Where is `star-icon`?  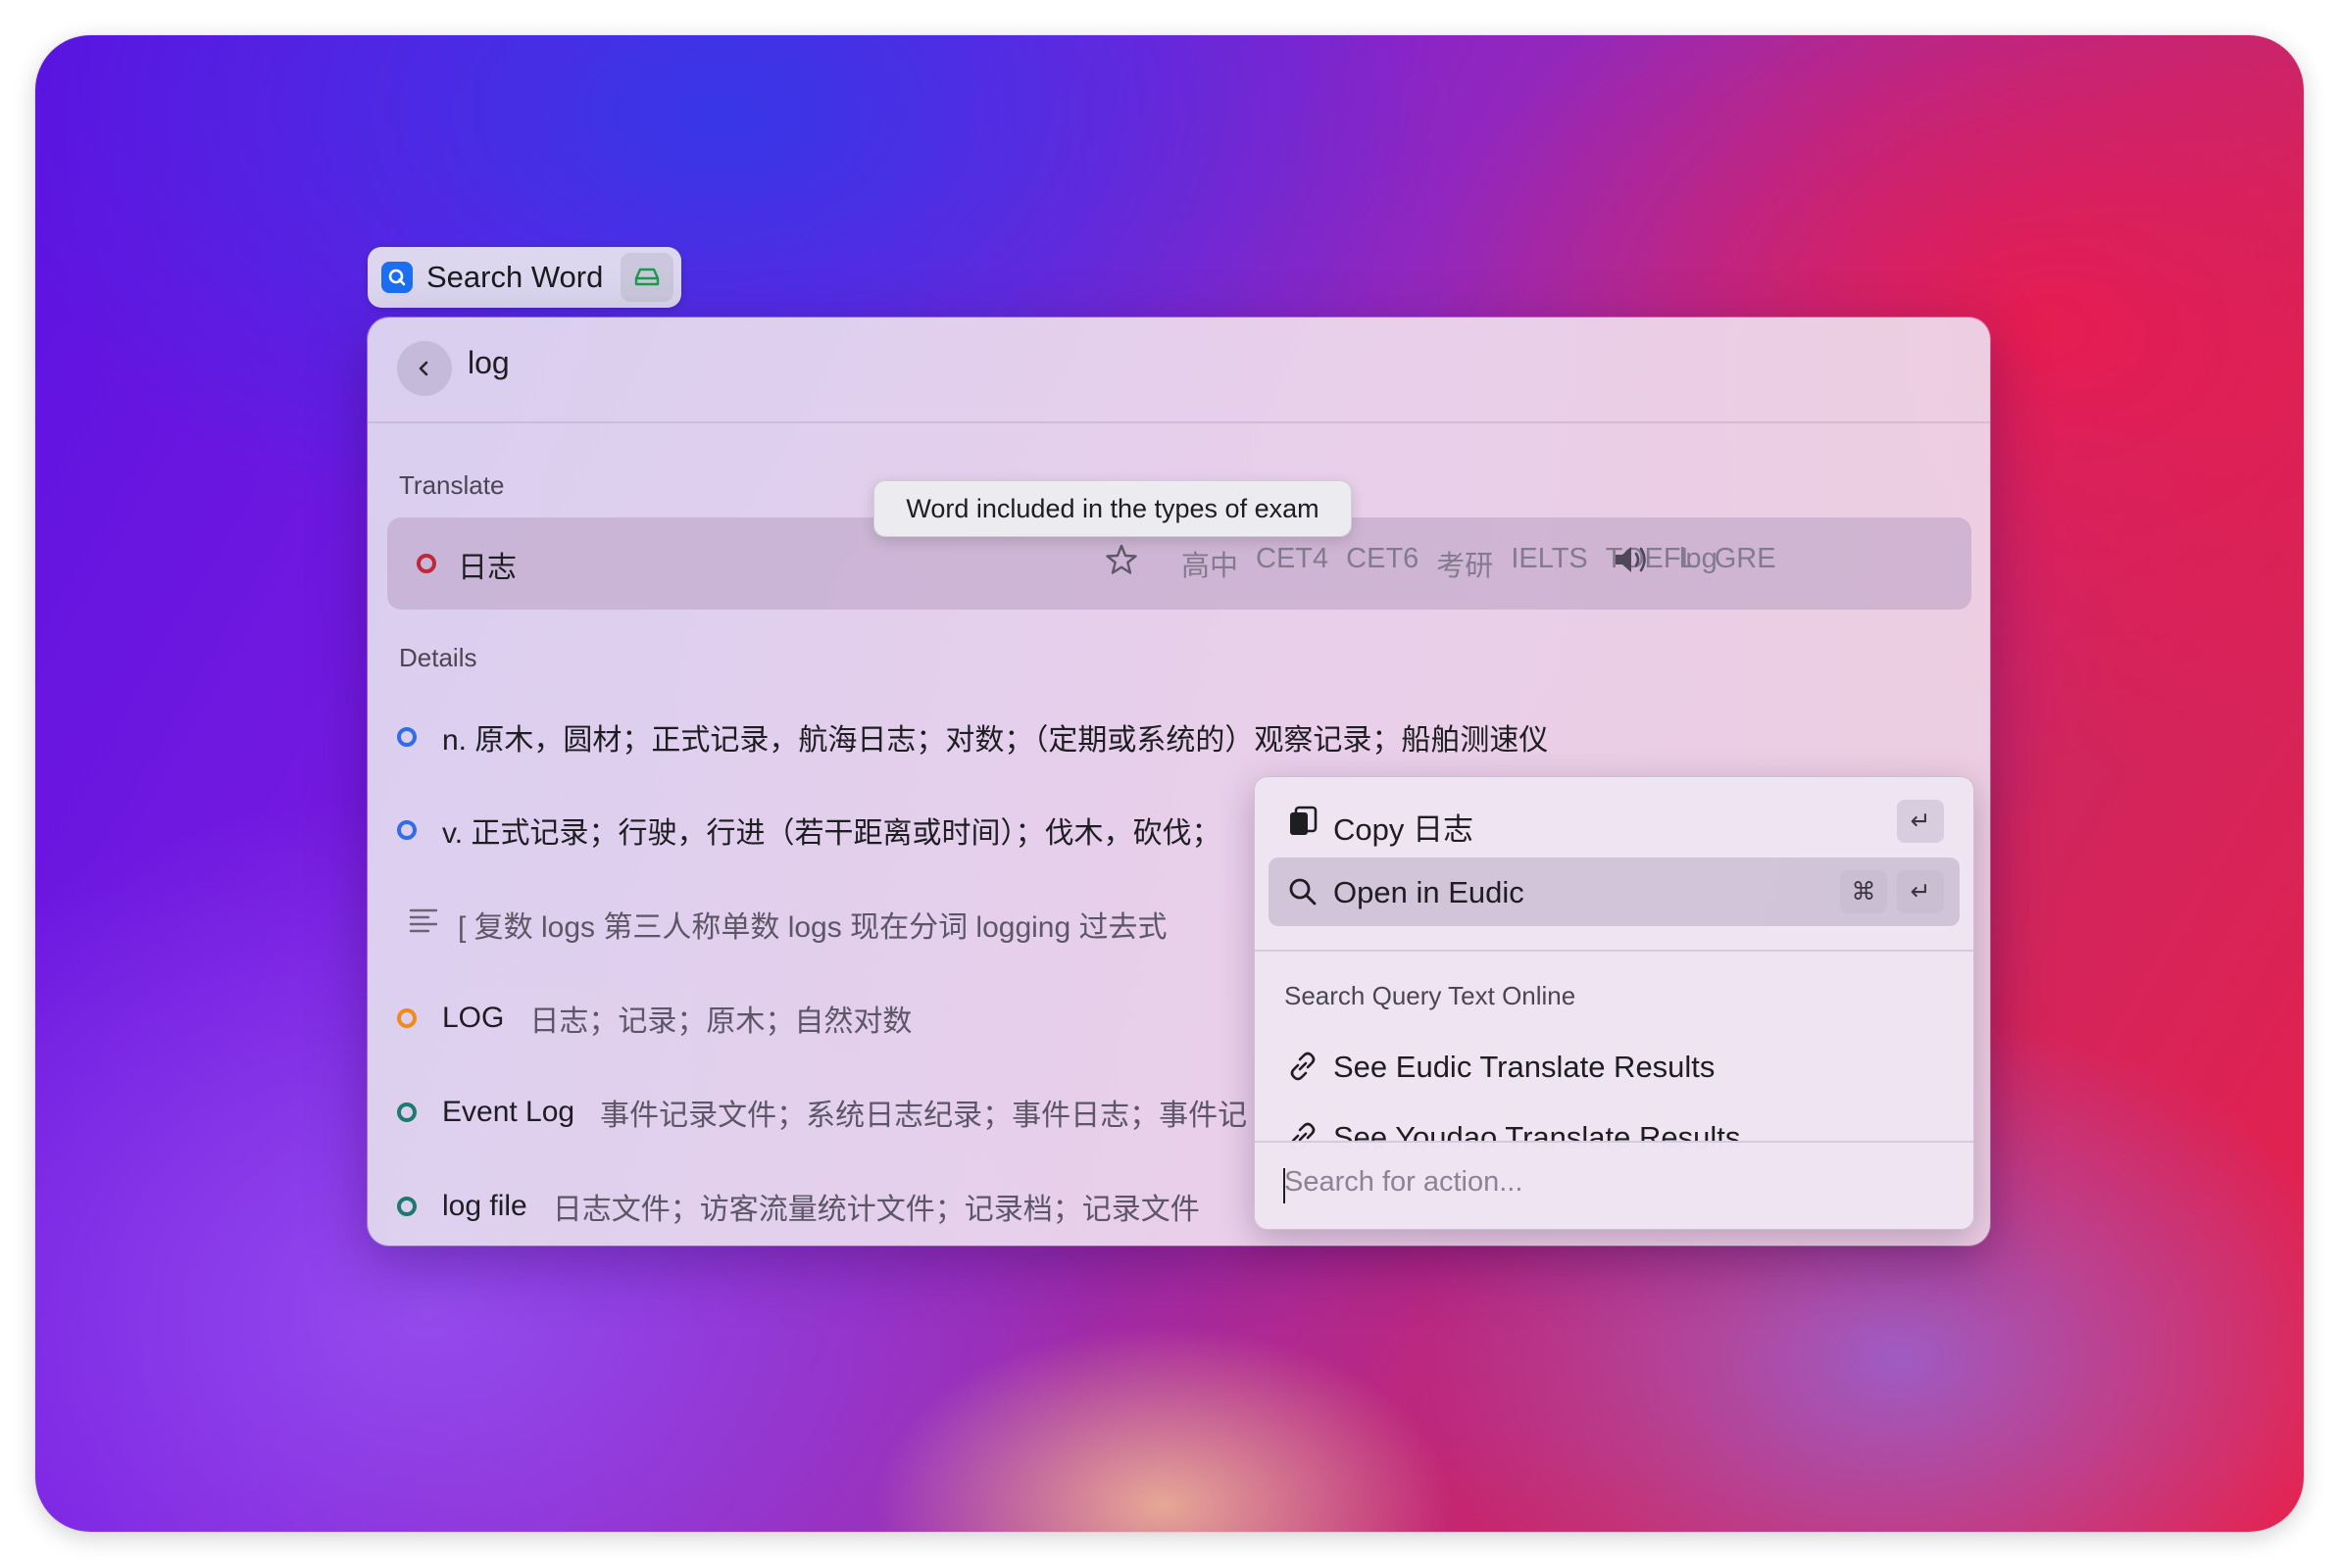 star-icon is located at coordinates (1121, 562).